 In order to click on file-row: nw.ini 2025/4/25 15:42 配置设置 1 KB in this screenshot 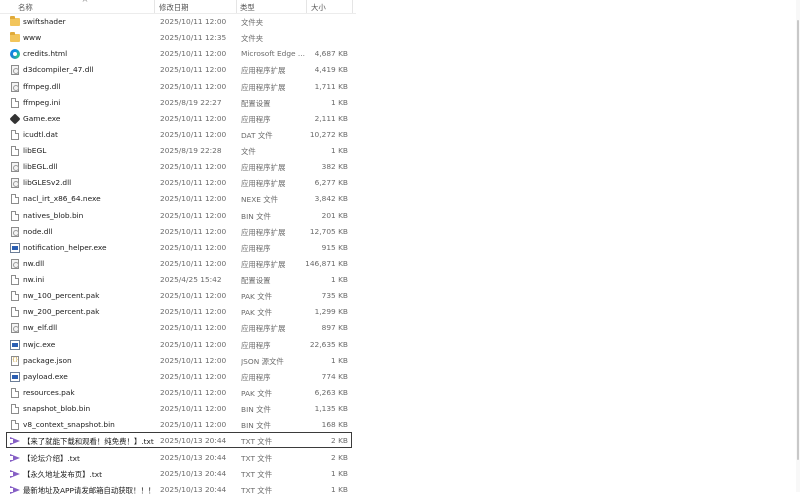, I will do `click(179, 279)`.